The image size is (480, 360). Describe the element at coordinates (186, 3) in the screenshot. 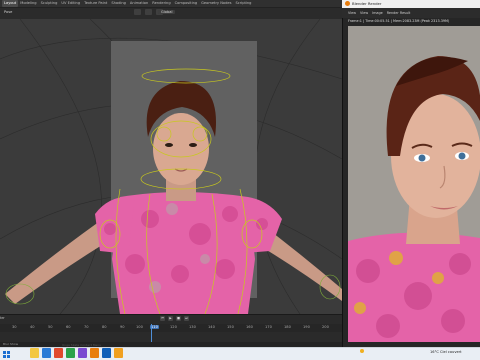

I see `tab-compositing: Compositing` at that location.